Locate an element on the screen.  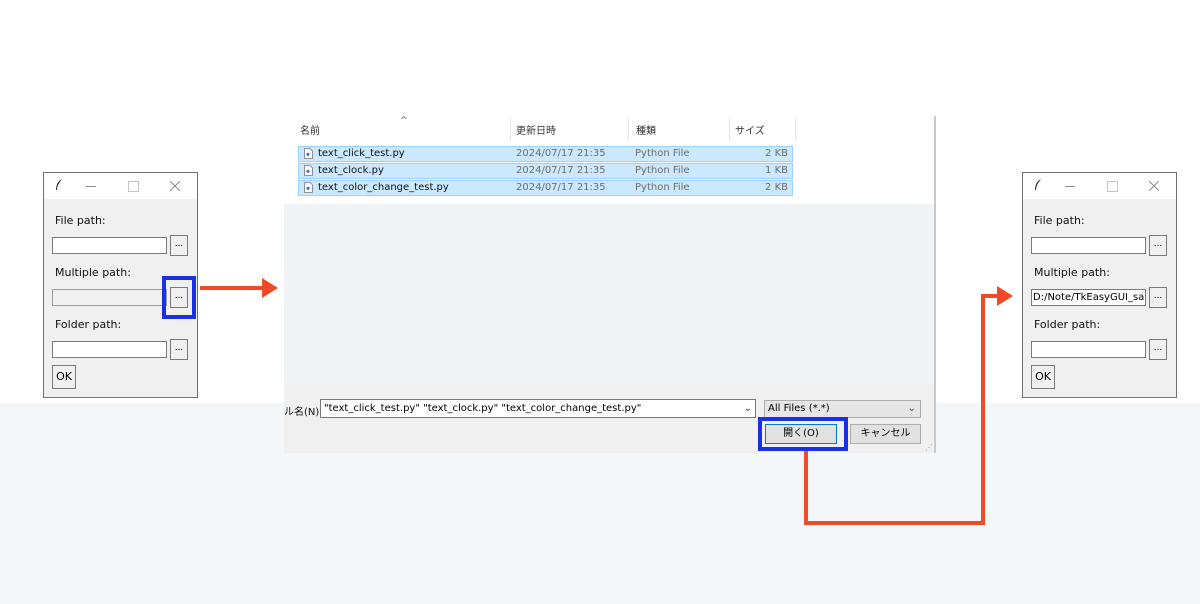
highlight-multiple-browse is located at coordinates (179, 297).